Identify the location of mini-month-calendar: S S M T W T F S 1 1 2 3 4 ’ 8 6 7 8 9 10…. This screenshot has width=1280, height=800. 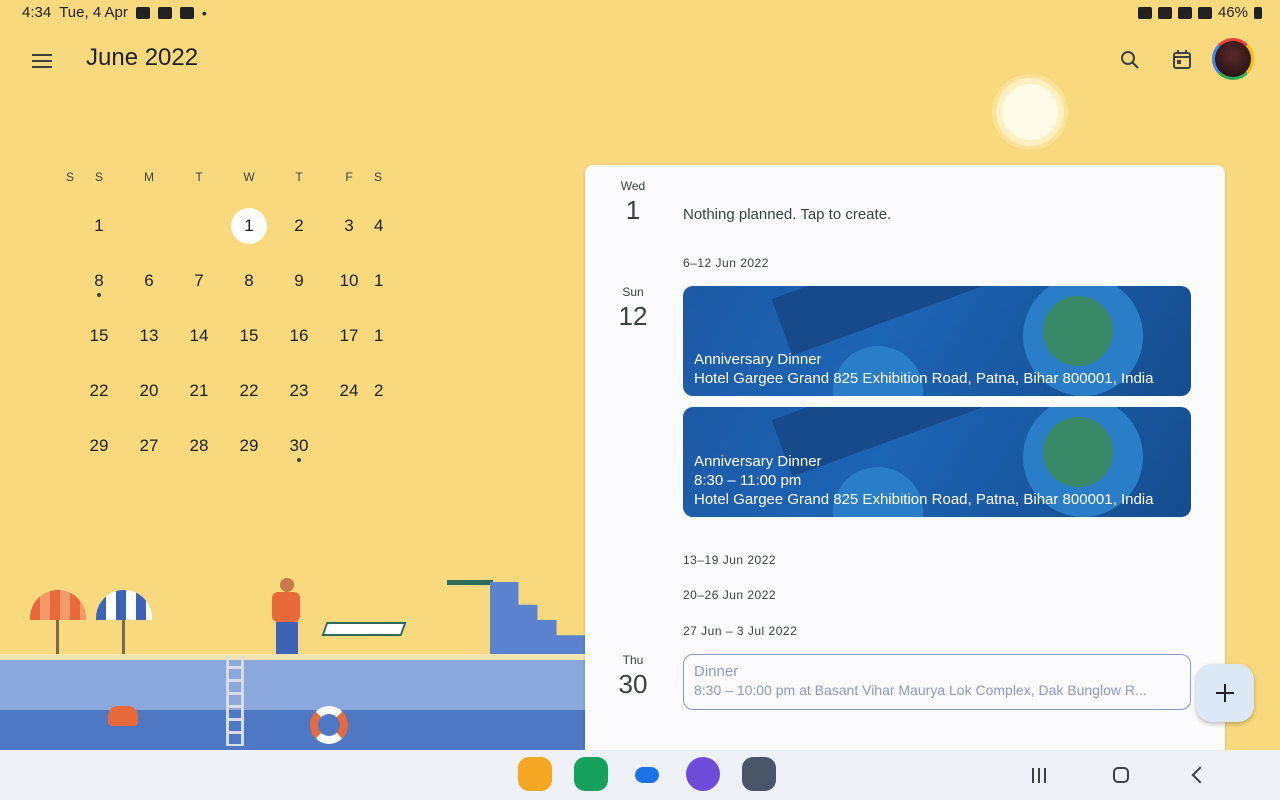
(238, 320).